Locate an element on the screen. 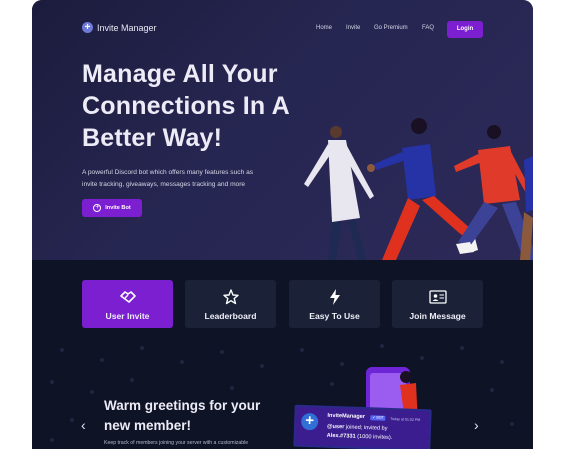 This screenshot has width=565, height=449. title-line: Warm greetings for your is located at coordinates (182, 405).